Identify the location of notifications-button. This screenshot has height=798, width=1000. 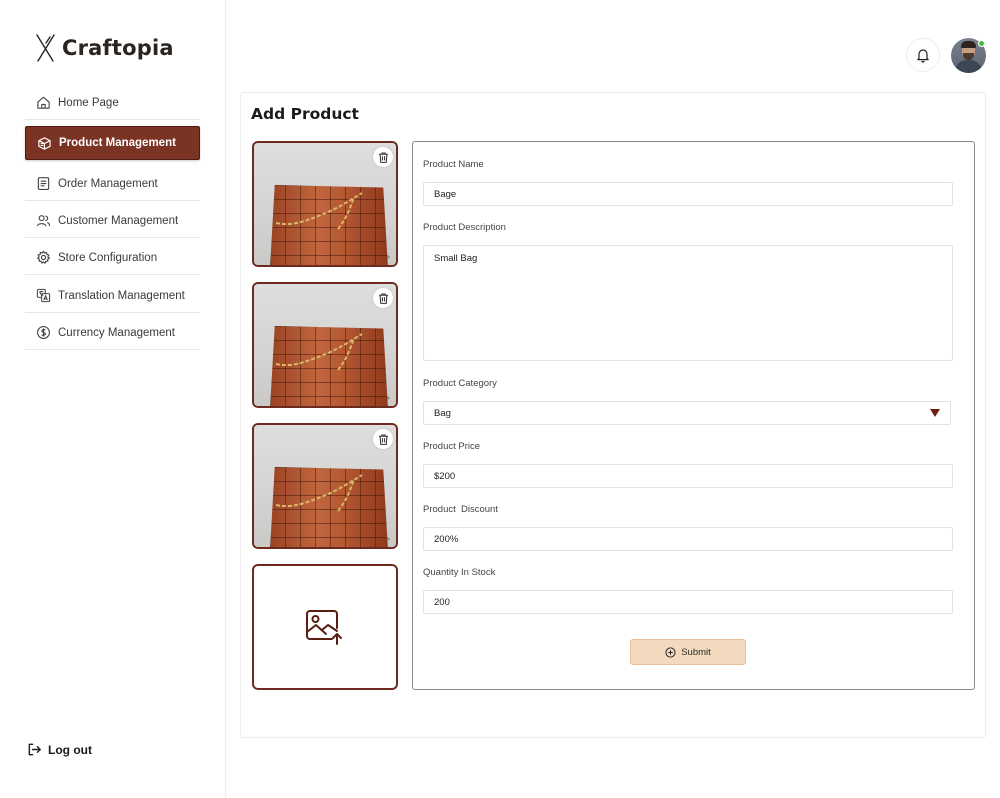
(923, 55).